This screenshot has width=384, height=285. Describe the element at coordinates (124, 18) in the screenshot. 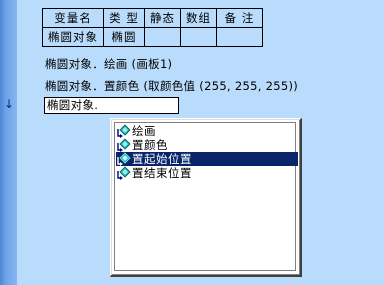

I see `header-type: 类 型` at that location.